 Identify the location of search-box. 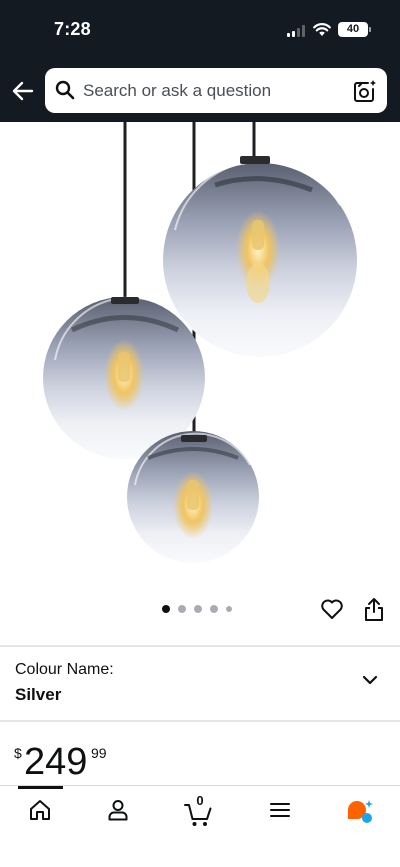
(216, 90).